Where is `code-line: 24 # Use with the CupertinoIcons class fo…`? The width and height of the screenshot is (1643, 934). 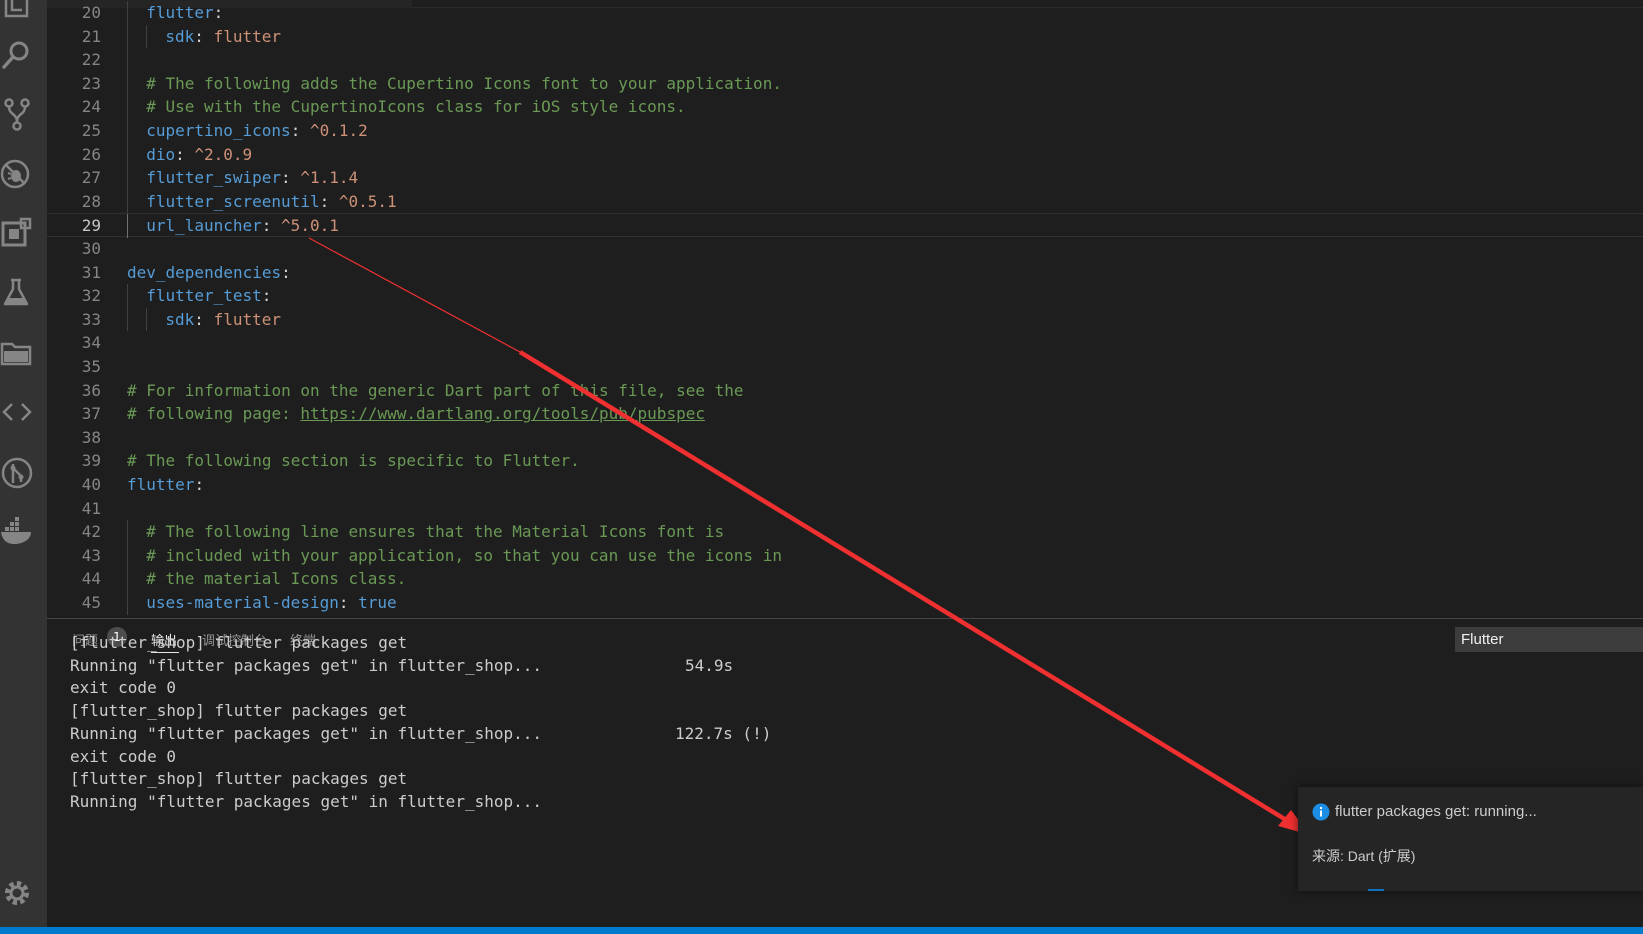 code-line: 24 # Use with the CupertinoIcons class fo… is located at coordinates (845, 107).